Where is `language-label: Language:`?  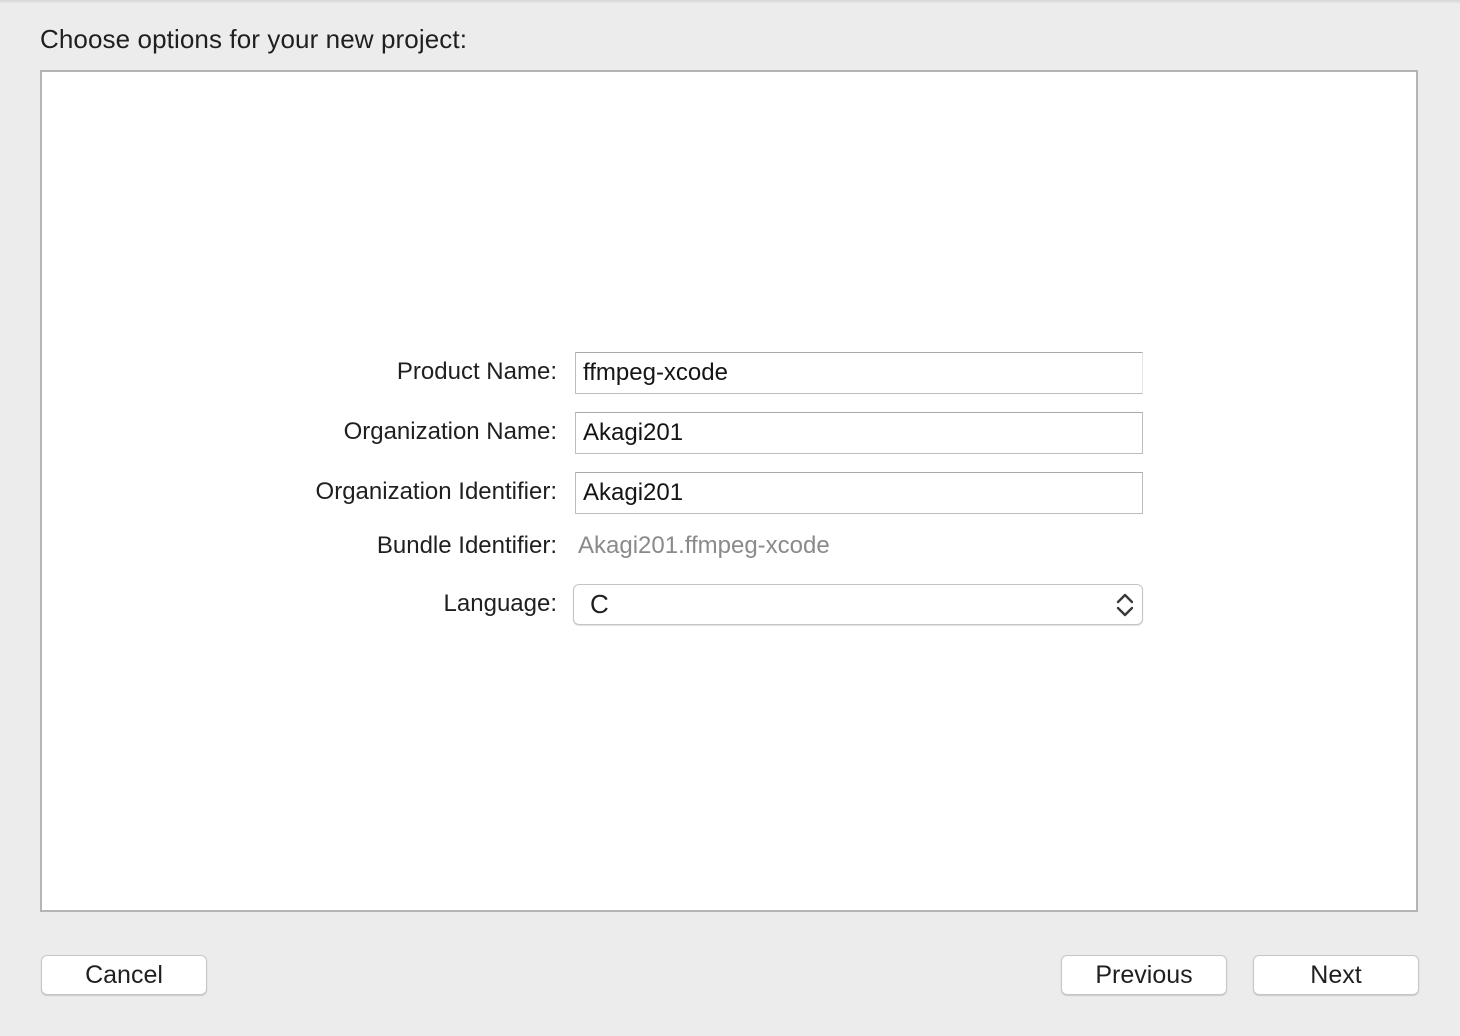 language-label: Language: is located at coordinates (500, 603).